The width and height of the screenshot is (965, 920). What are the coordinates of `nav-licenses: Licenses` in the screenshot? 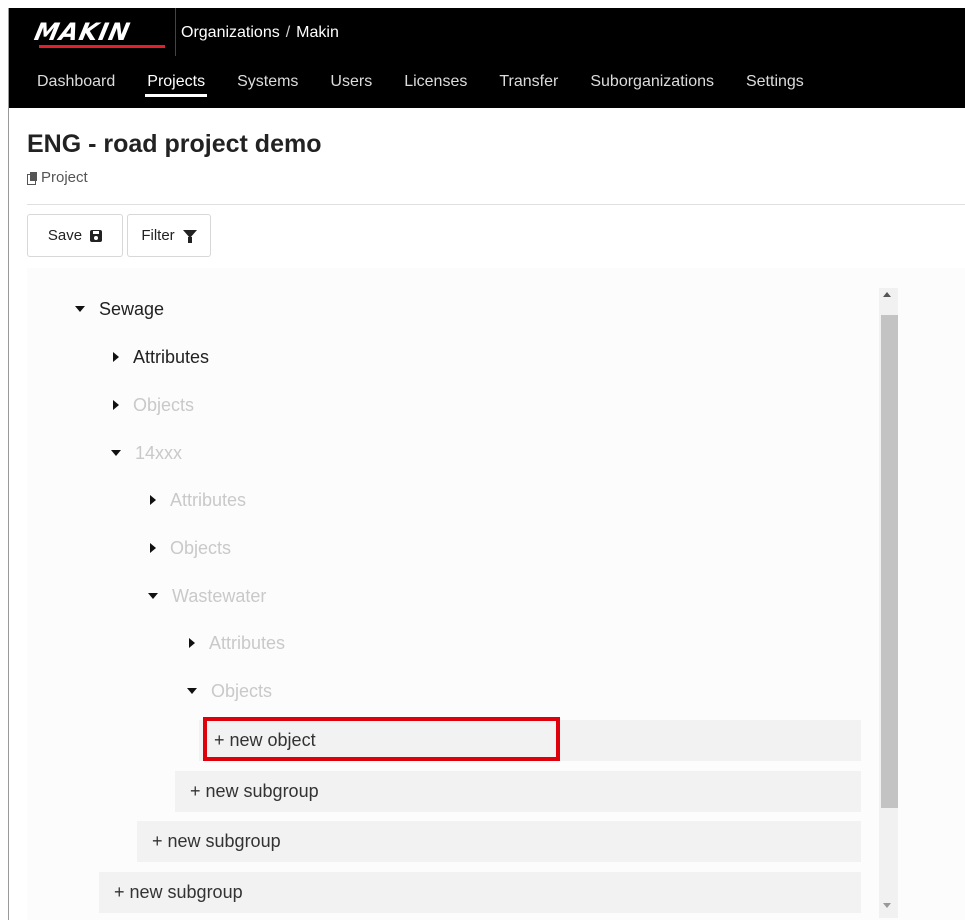 It's located at (435, 84).